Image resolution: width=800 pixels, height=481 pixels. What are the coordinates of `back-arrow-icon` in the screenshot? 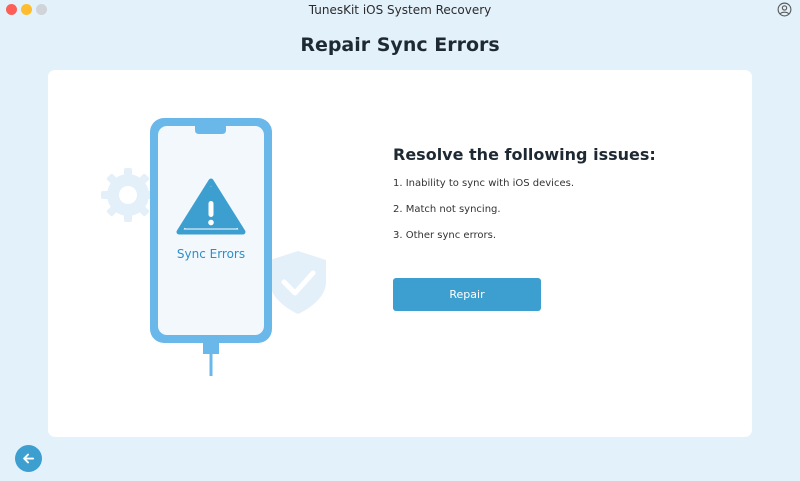 It's located at (29, 458).